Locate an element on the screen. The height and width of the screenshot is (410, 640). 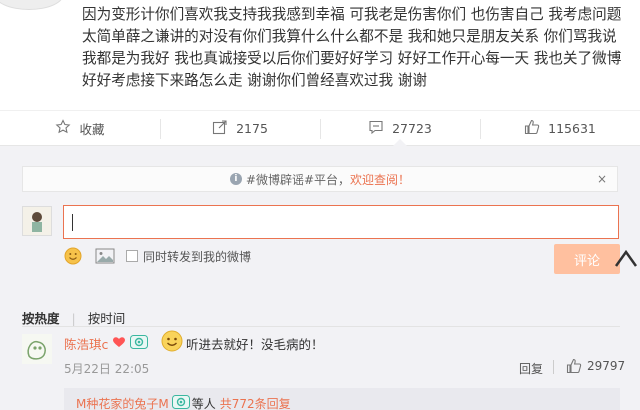
text-caret is located at coordinates (72, 222).